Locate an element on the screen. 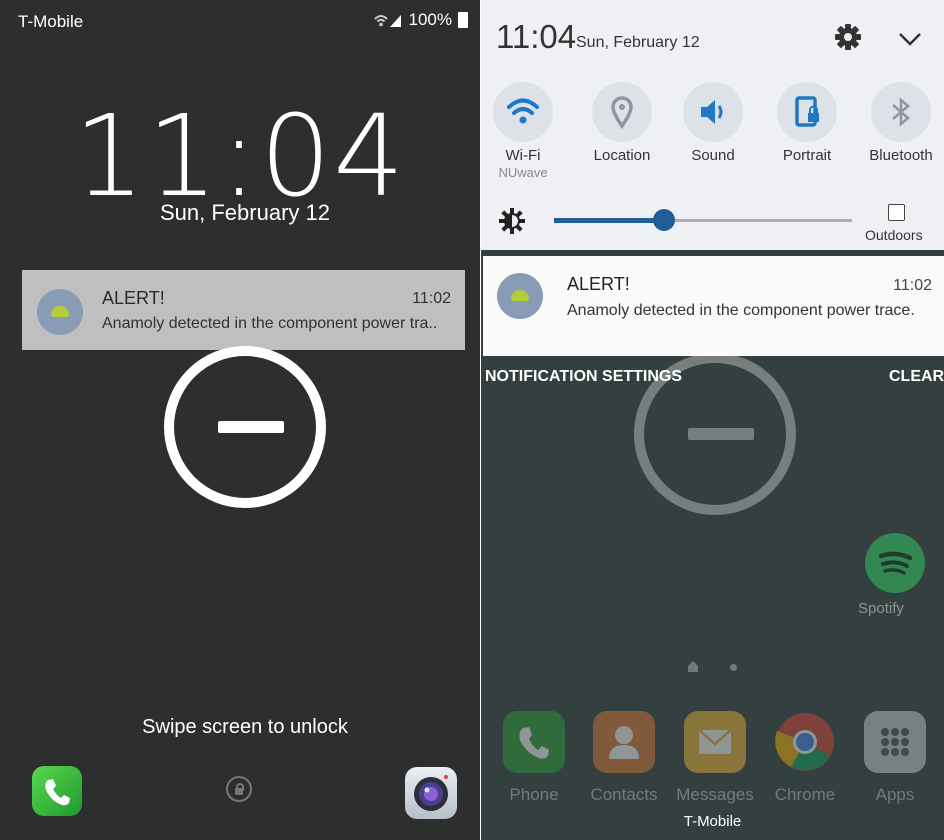 The height and width of the screenshot is (840, 944). chrome-icon is located at coordinates (804, 742).